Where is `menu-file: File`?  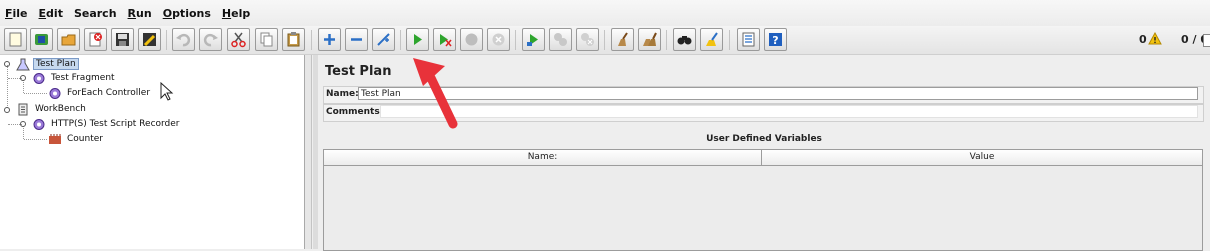
menu-file: File is located at coordinates (17, 13).